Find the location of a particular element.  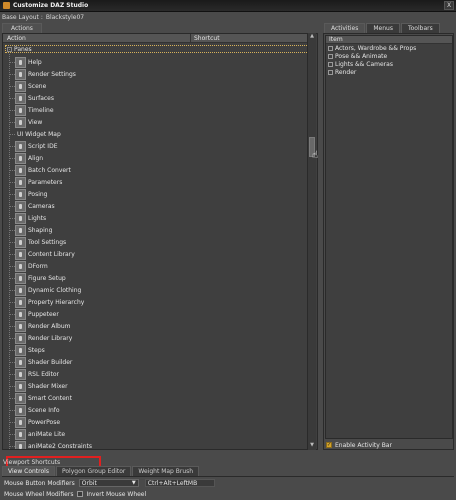

shortcut-field: Ctrl+Alt+LeftMB is located at coordinates (179, 483).